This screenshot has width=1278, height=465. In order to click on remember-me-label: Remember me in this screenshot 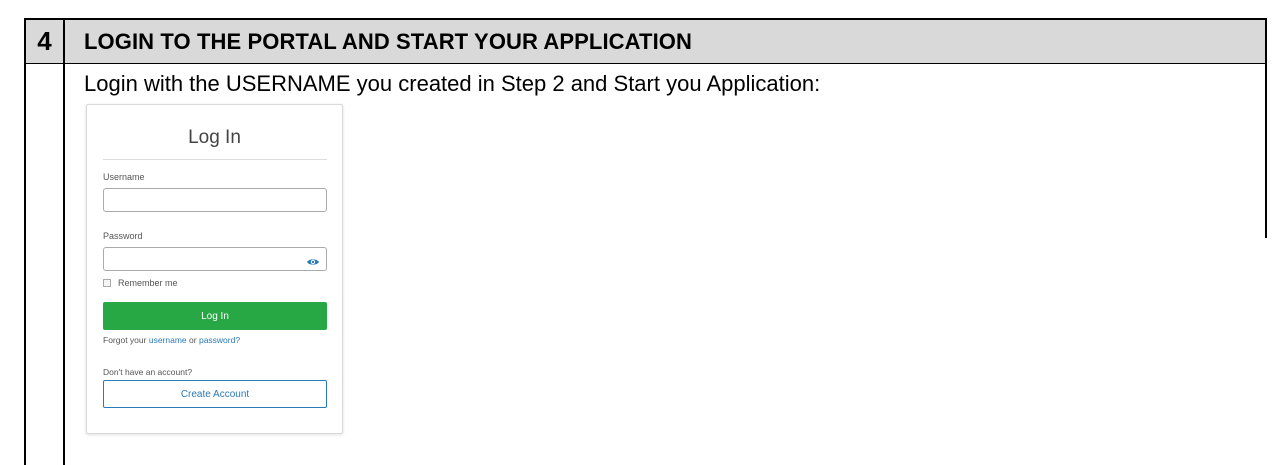, I will do `click(148, 283)`.